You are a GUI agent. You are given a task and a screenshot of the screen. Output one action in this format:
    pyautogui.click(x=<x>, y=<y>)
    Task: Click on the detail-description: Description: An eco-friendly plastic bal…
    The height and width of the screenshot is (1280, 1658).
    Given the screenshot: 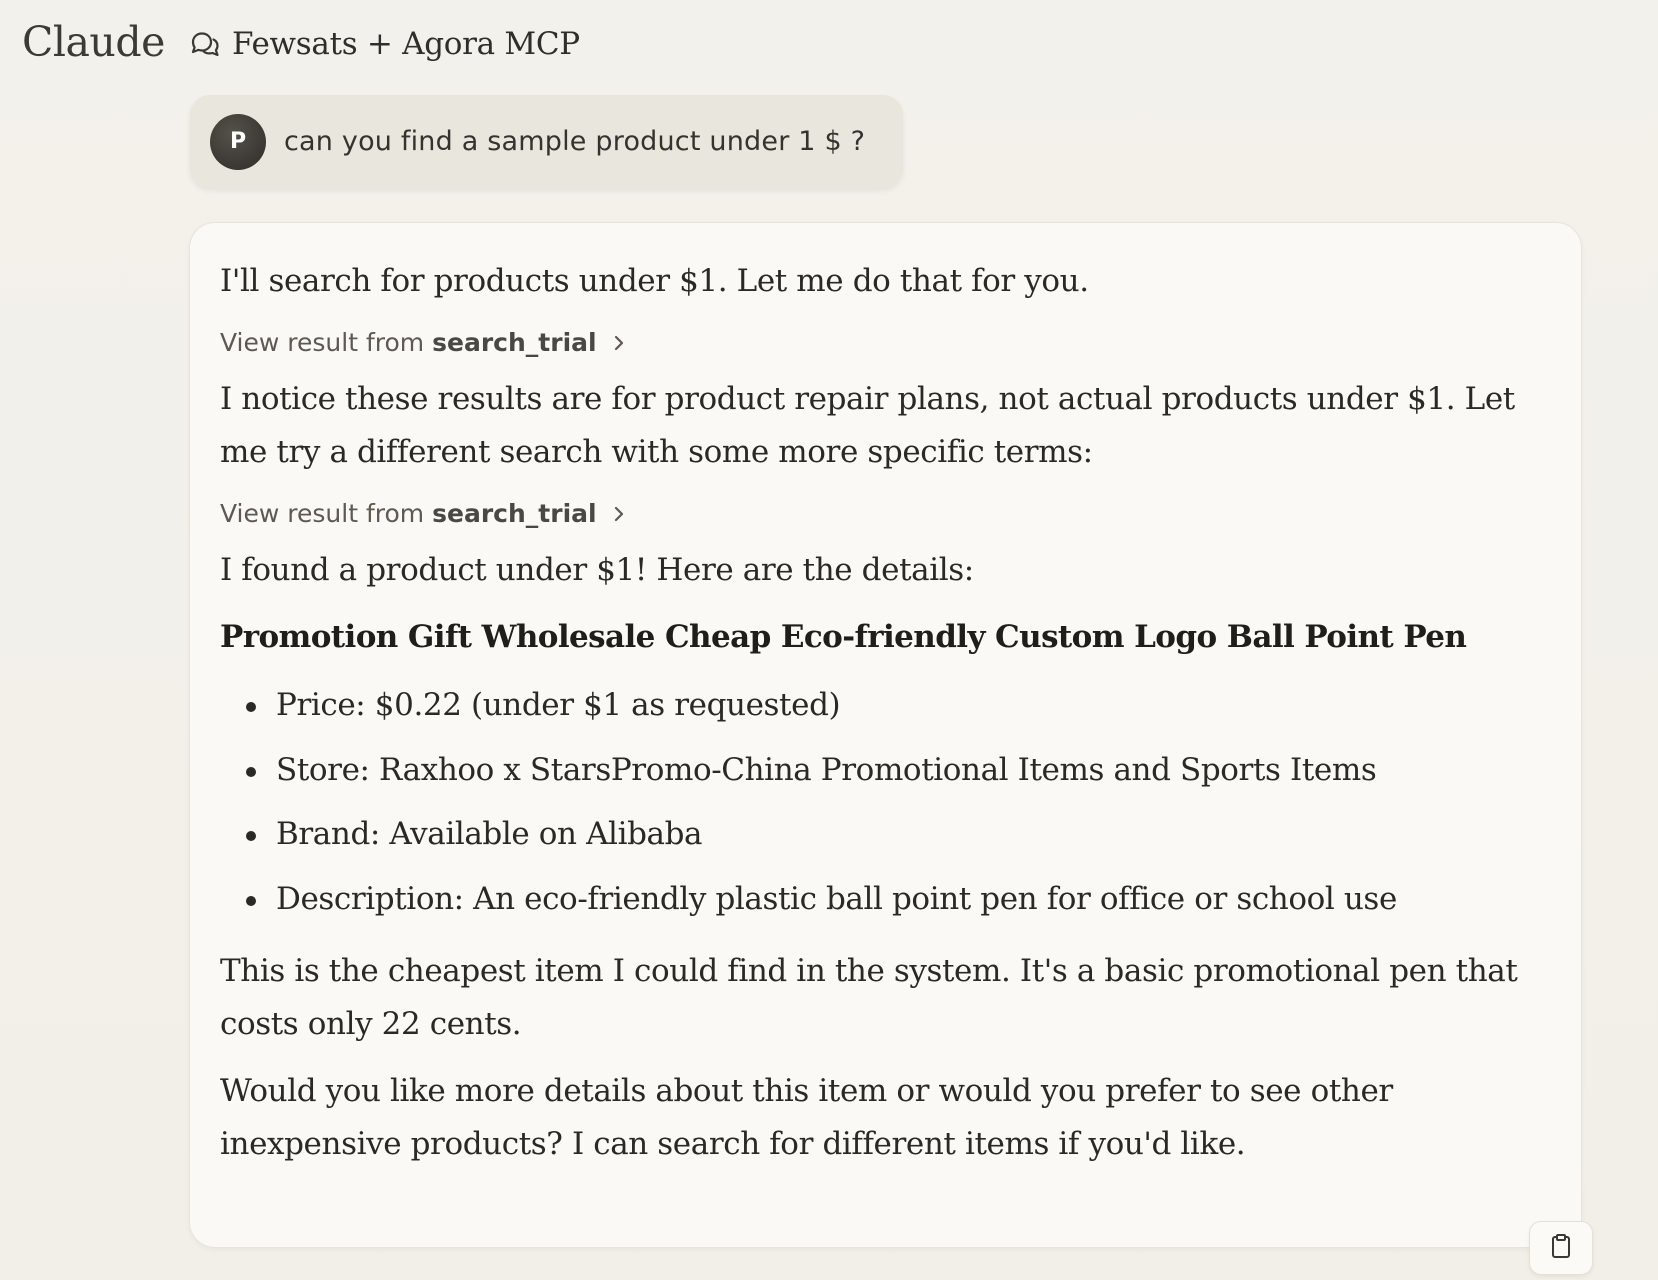 What is the action you would take?
    pyautogui.click(x=836, y=898)
    